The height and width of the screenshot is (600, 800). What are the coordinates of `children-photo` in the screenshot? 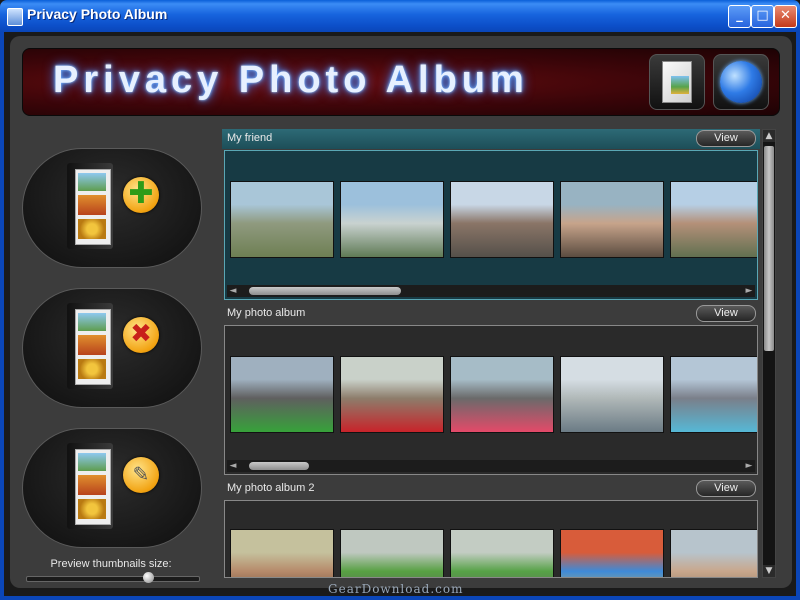 It's located at (713, 553).